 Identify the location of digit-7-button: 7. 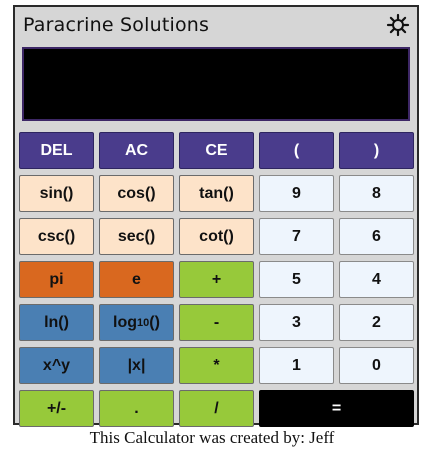
(296, 236).